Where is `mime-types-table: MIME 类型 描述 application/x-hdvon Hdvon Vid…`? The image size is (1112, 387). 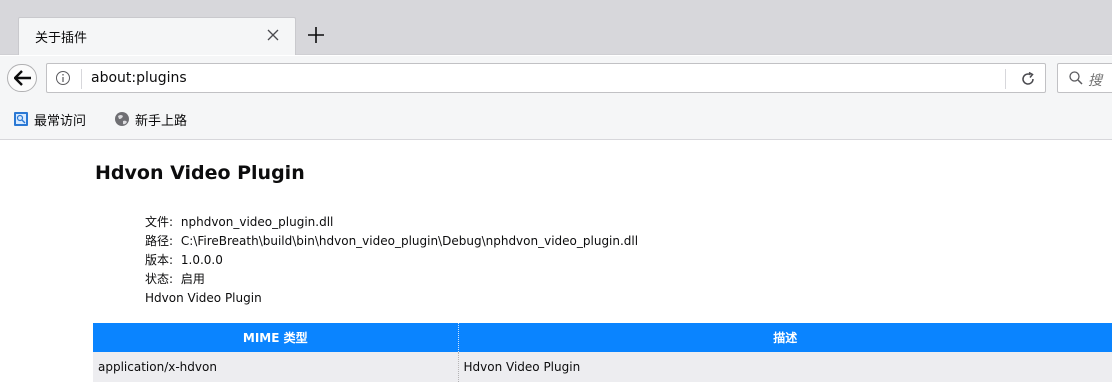 mime-types-table: MIME 类型 描述 application/x-hdvon Hdvon Vid… is located at coordinates (602, 352).